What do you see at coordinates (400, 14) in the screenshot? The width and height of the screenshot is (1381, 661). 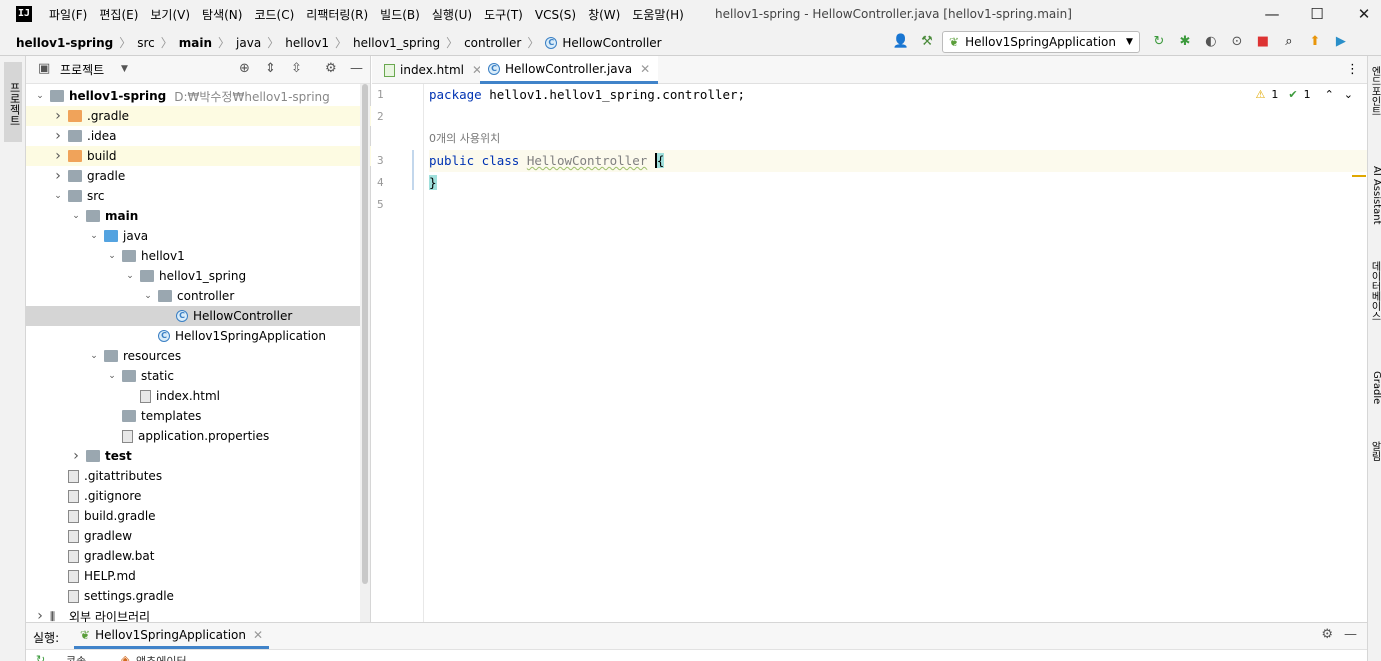 I see `menu-build: 빌드(B)` at bounding box center [400, 14].